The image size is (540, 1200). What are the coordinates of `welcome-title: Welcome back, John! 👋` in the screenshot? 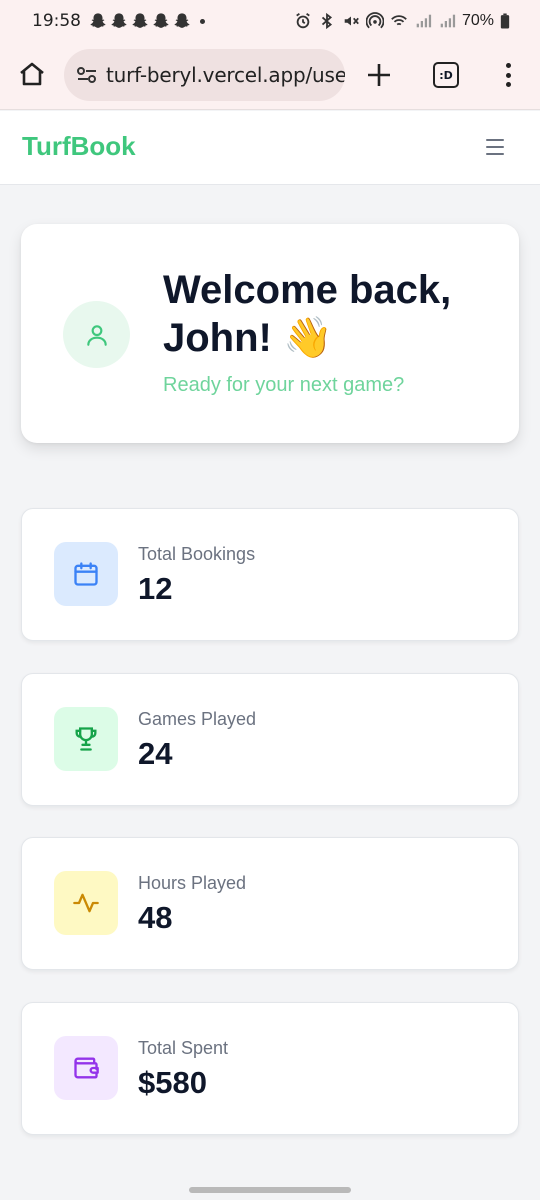 It's located at (307, 314).